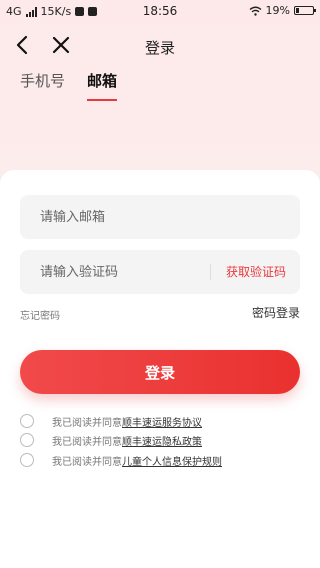 The width and height of the screenshot is (320, 568). I want to click on service-agreement-link: 顺丰速运服务协议, so click(162, 421).